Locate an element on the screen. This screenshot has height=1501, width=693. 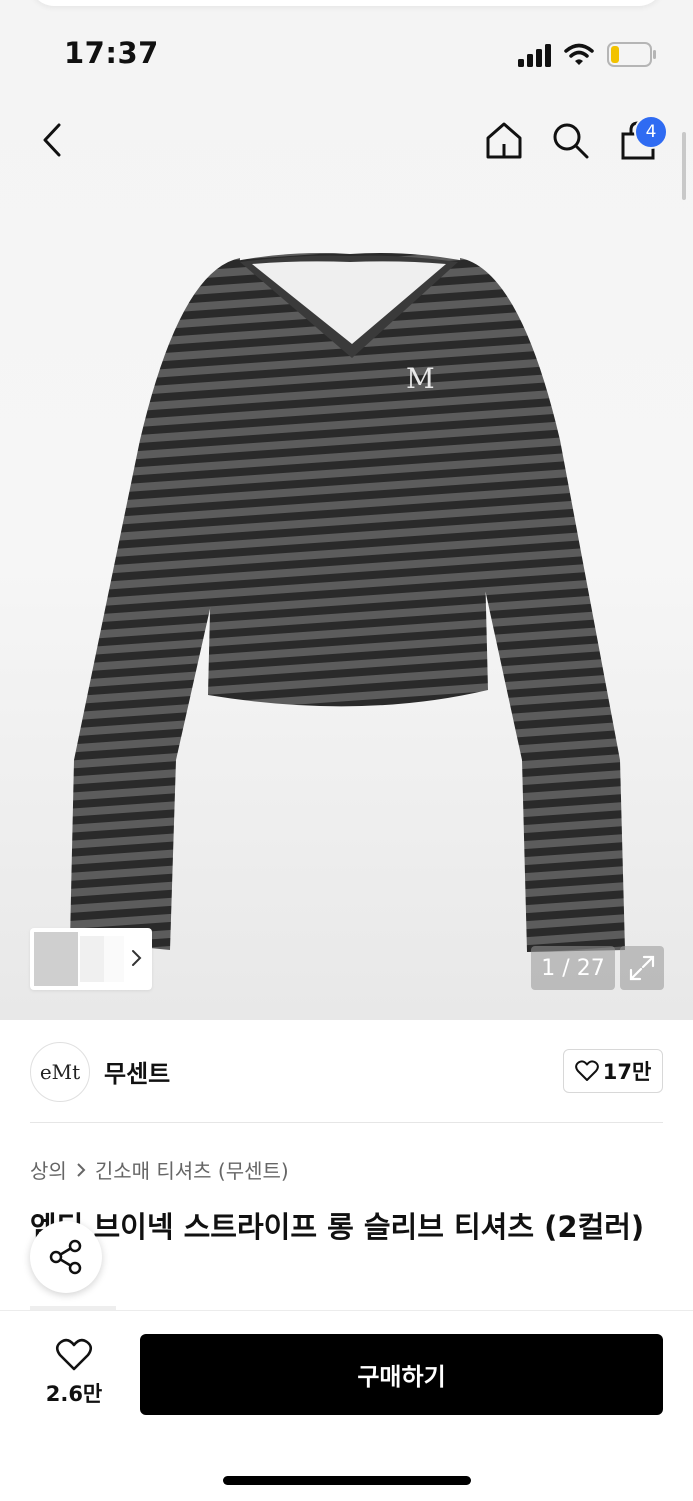
share-icon is located at coordinates (65, 1257).